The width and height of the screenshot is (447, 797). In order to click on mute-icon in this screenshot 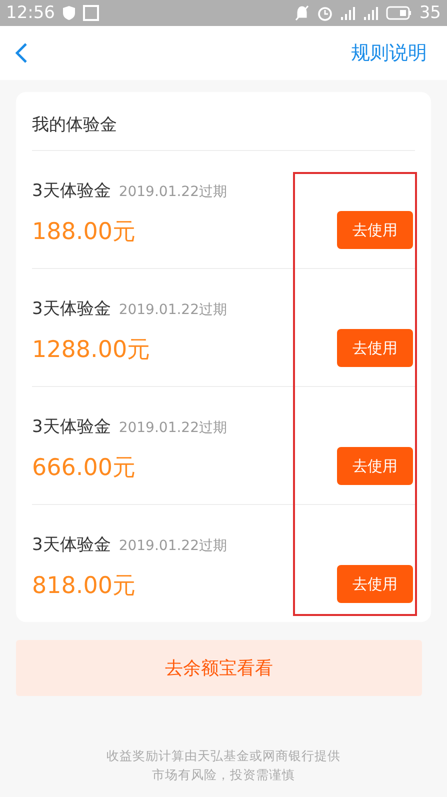, I will do `click(302, 13)`.